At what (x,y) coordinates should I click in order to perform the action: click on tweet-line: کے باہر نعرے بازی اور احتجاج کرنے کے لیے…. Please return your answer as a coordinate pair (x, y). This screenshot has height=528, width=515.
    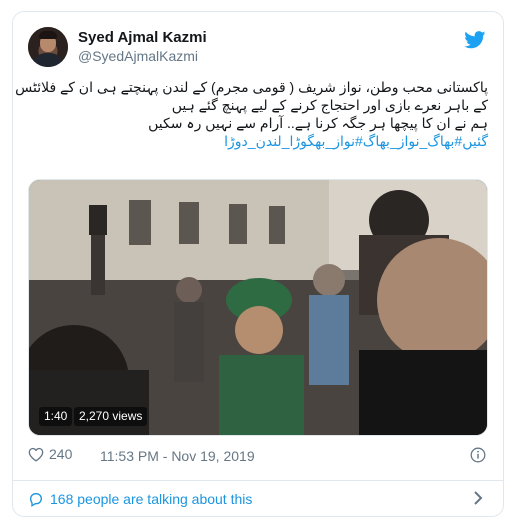
    Looking at the image, I should click on (329, 105).